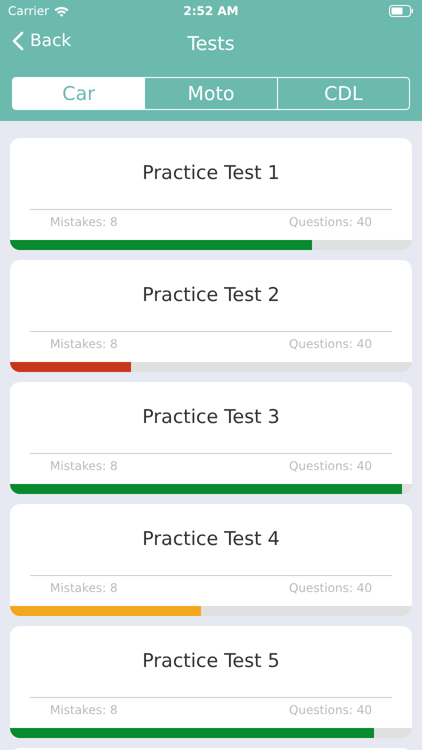 The height and width of the screenshot is (750, 422). I want to click on test-title: Practice Test 1, so click(211, 174).